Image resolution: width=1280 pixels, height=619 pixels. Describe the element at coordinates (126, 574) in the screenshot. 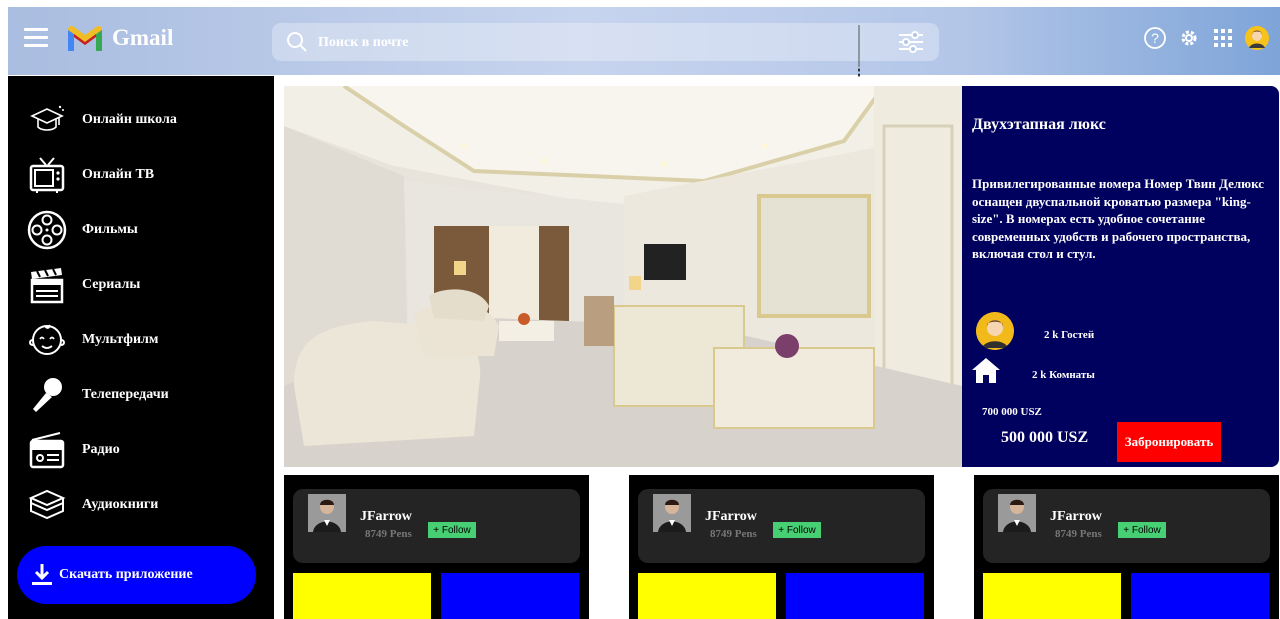

I see `download-app-label: Скачать приложение` at that location.